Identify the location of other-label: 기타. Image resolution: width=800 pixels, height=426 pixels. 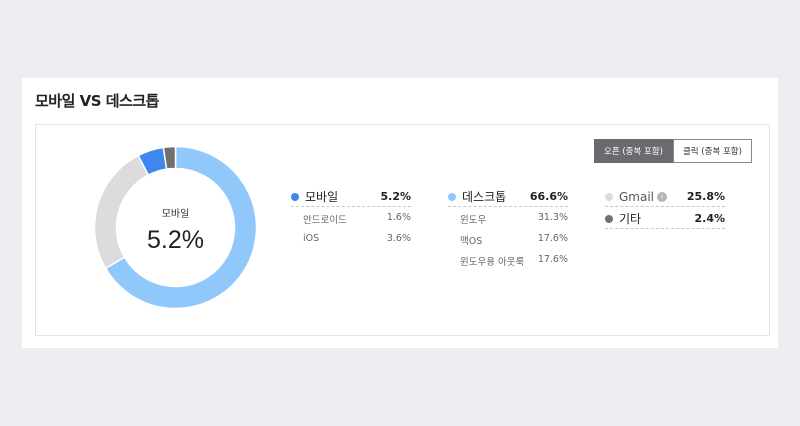
(630, 219).